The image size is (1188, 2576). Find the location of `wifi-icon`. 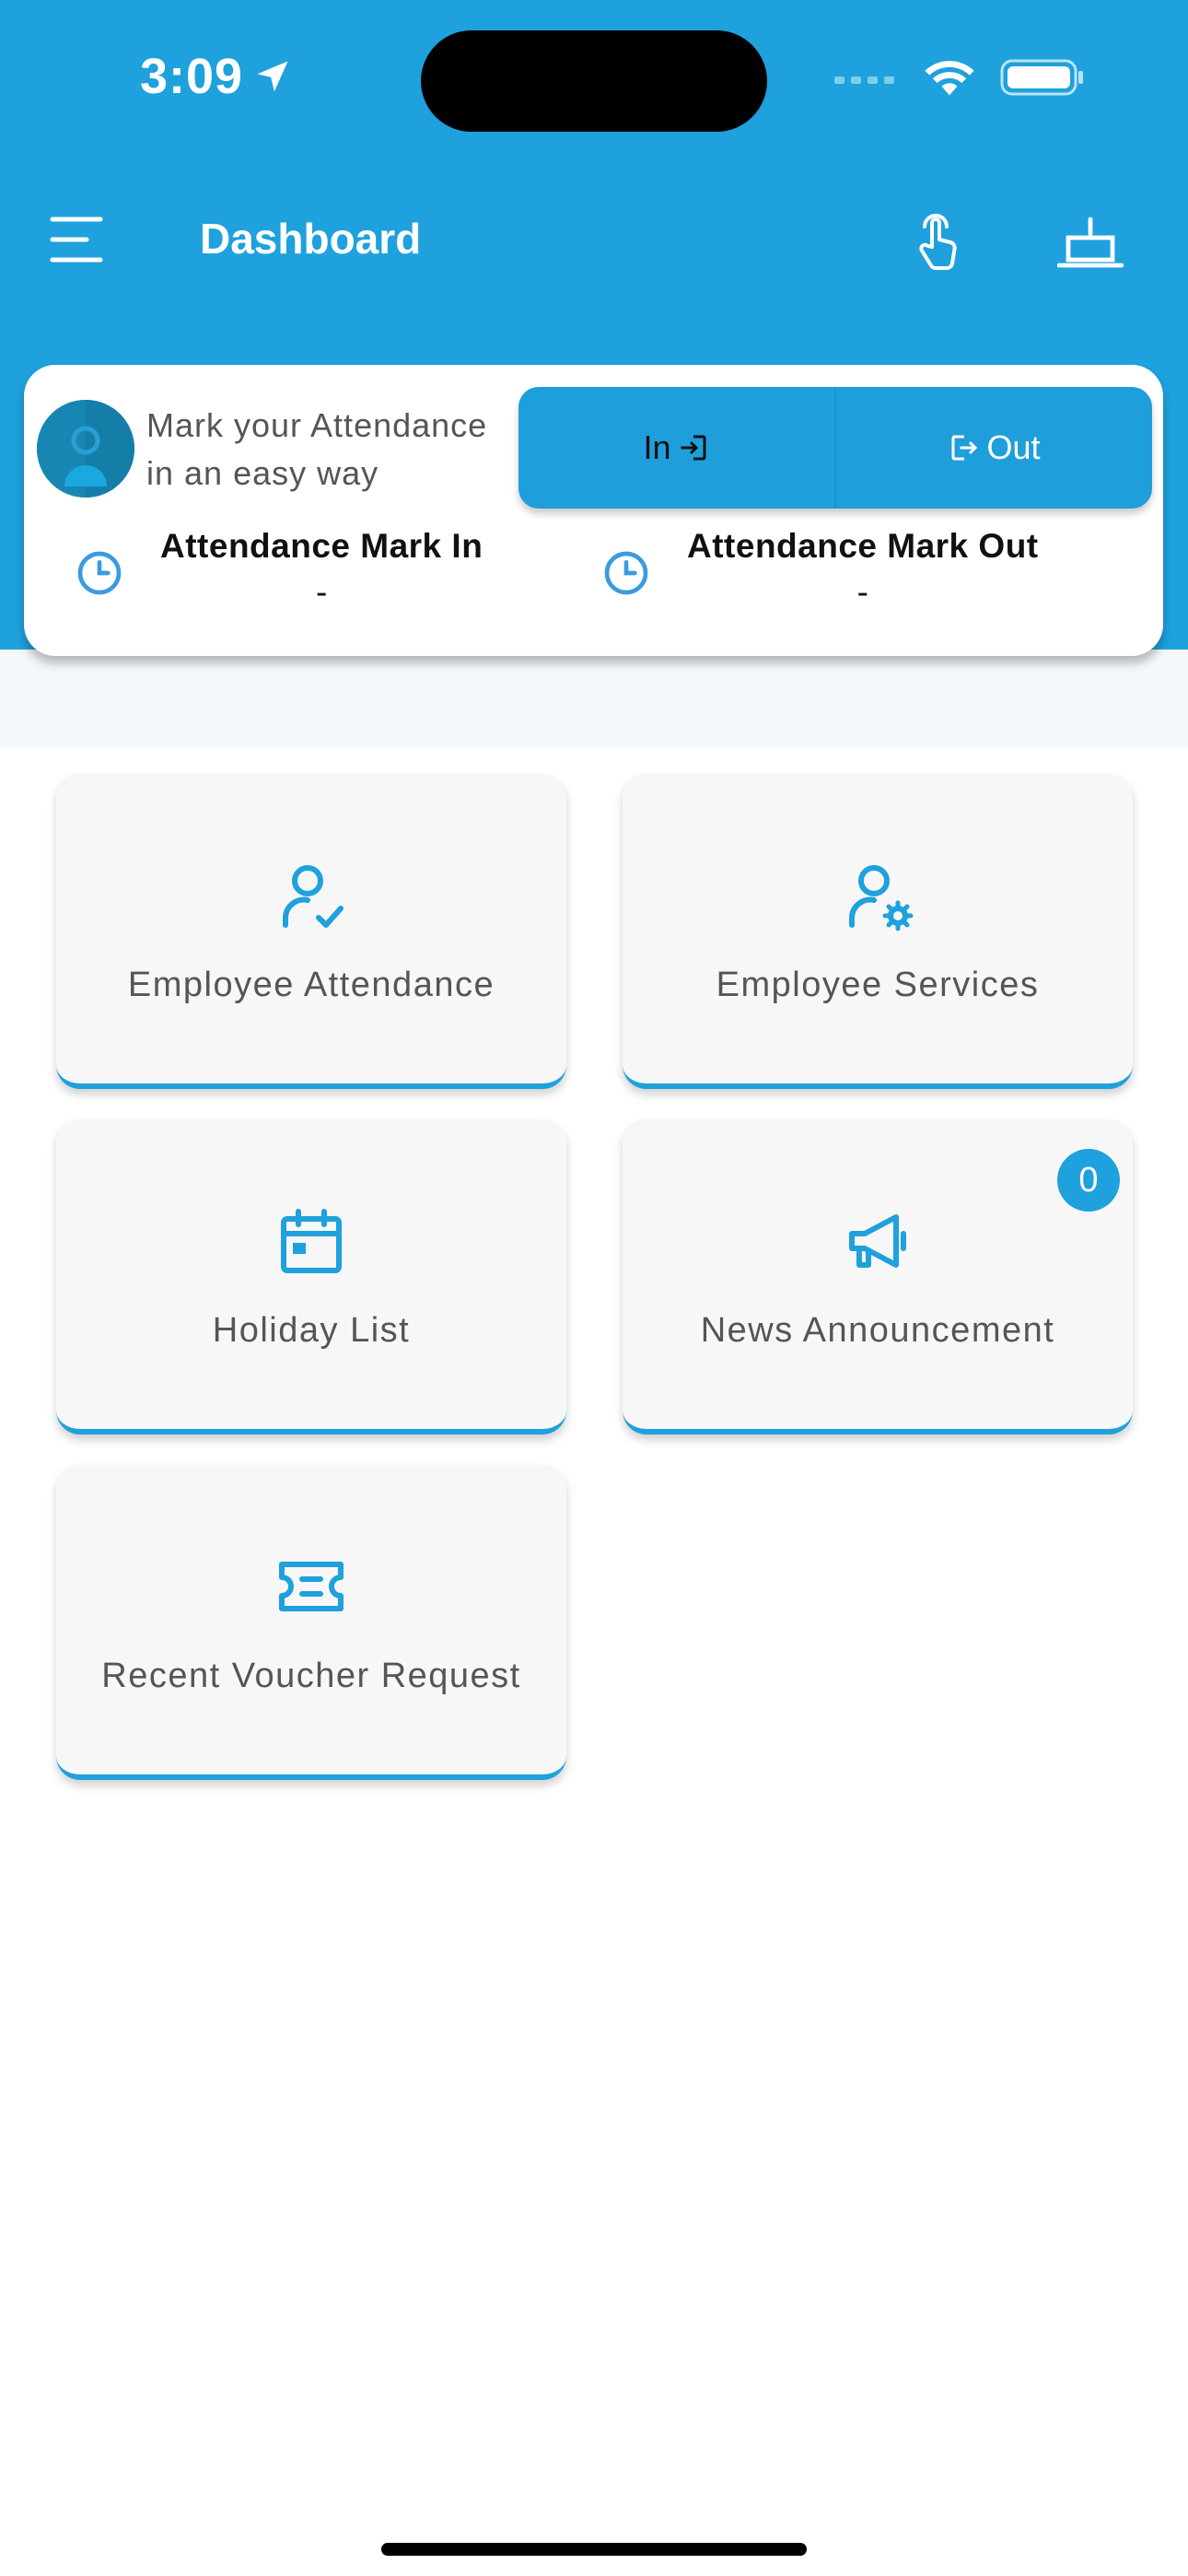

wifi-icon is located at coordinates (949, 78).